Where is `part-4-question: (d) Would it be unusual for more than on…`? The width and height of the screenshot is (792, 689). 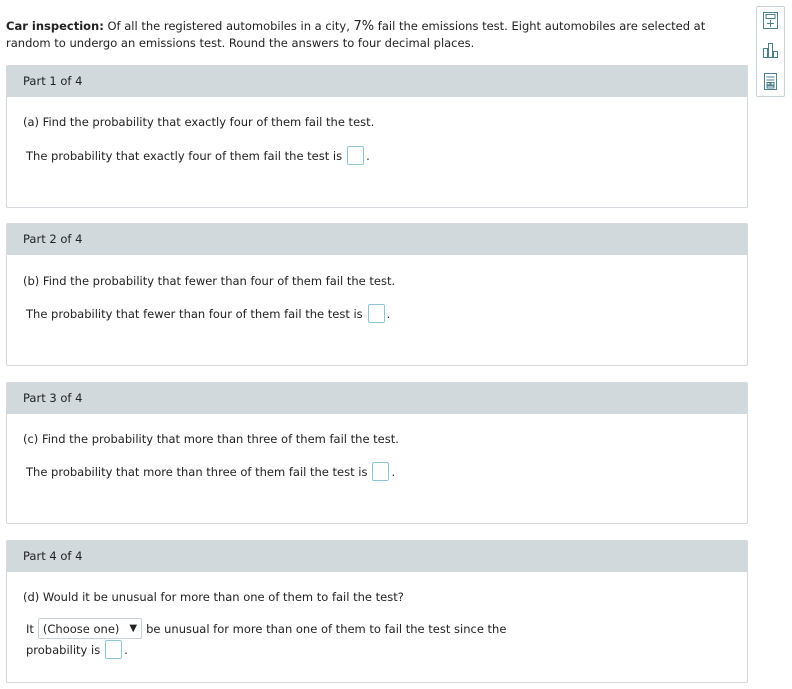
part-4-question: (d) Would it be unusual for more than on… is located at coordinates (213, 597).